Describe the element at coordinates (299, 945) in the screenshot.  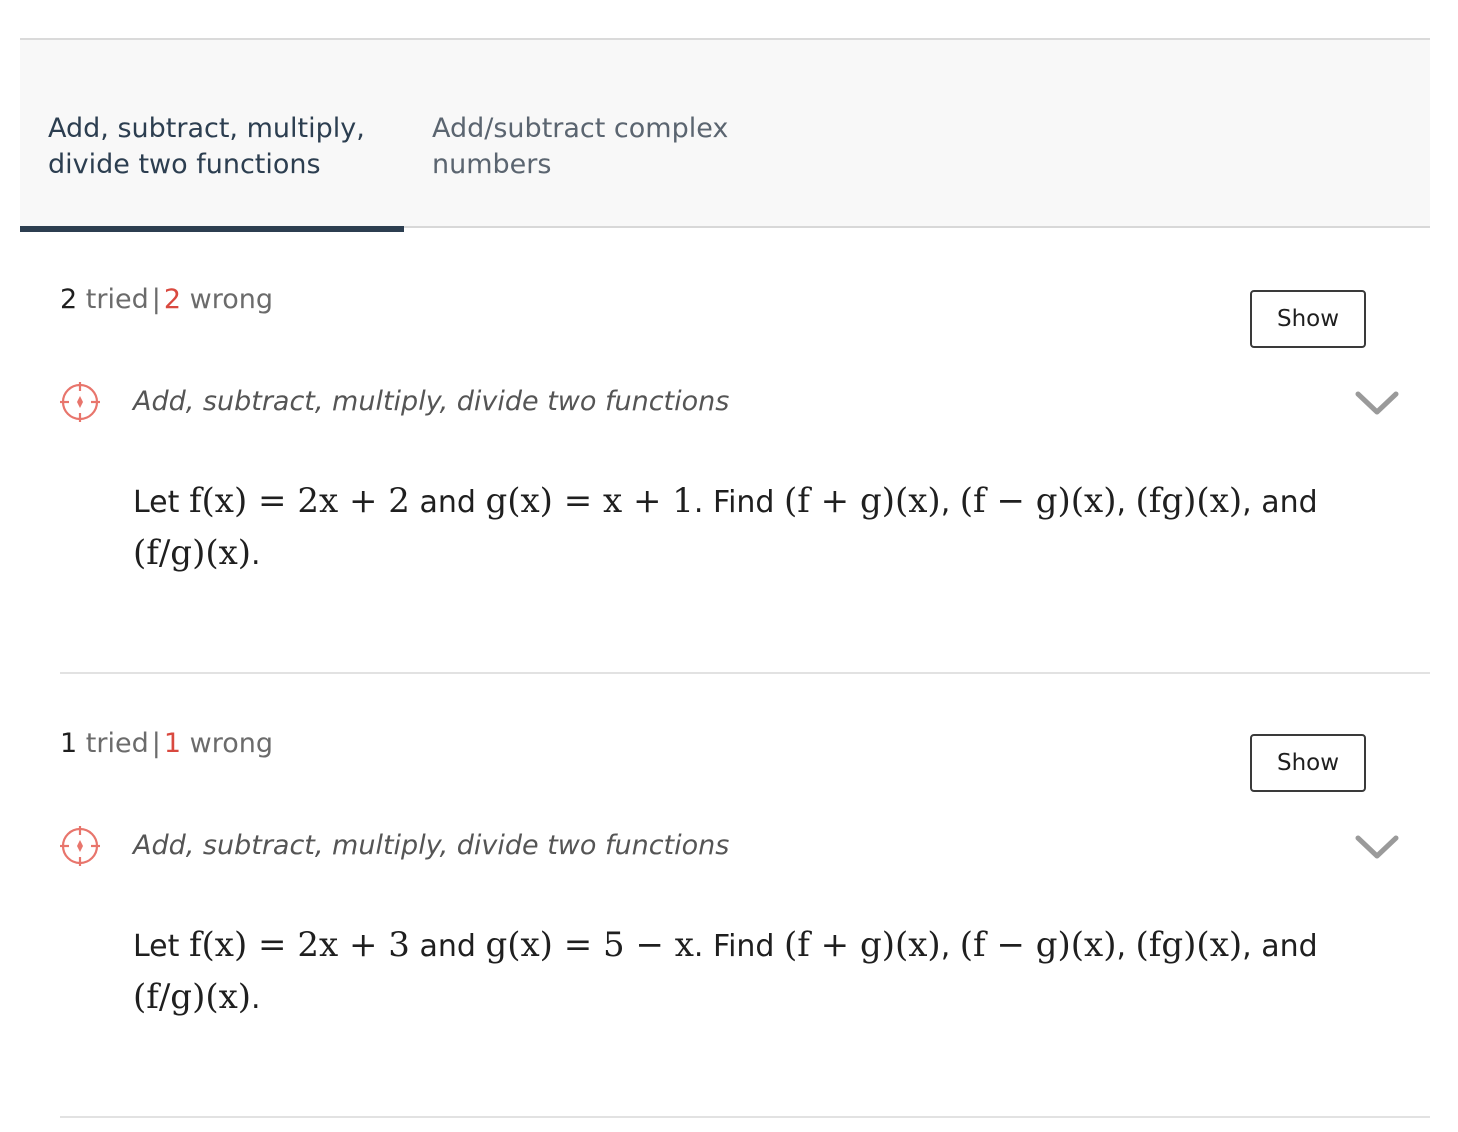
I see `question-f-definition: f(x) = 2x + 3` at that location.